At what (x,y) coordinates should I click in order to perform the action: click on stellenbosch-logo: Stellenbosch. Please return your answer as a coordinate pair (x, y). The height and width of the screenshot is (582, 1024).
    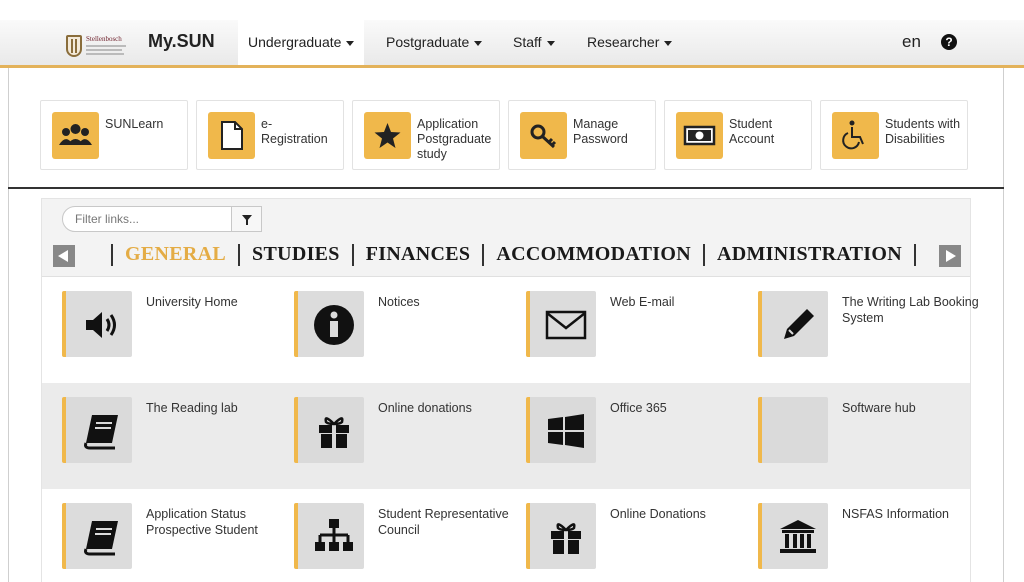
    Looking at the image, I should click on (98, 47).